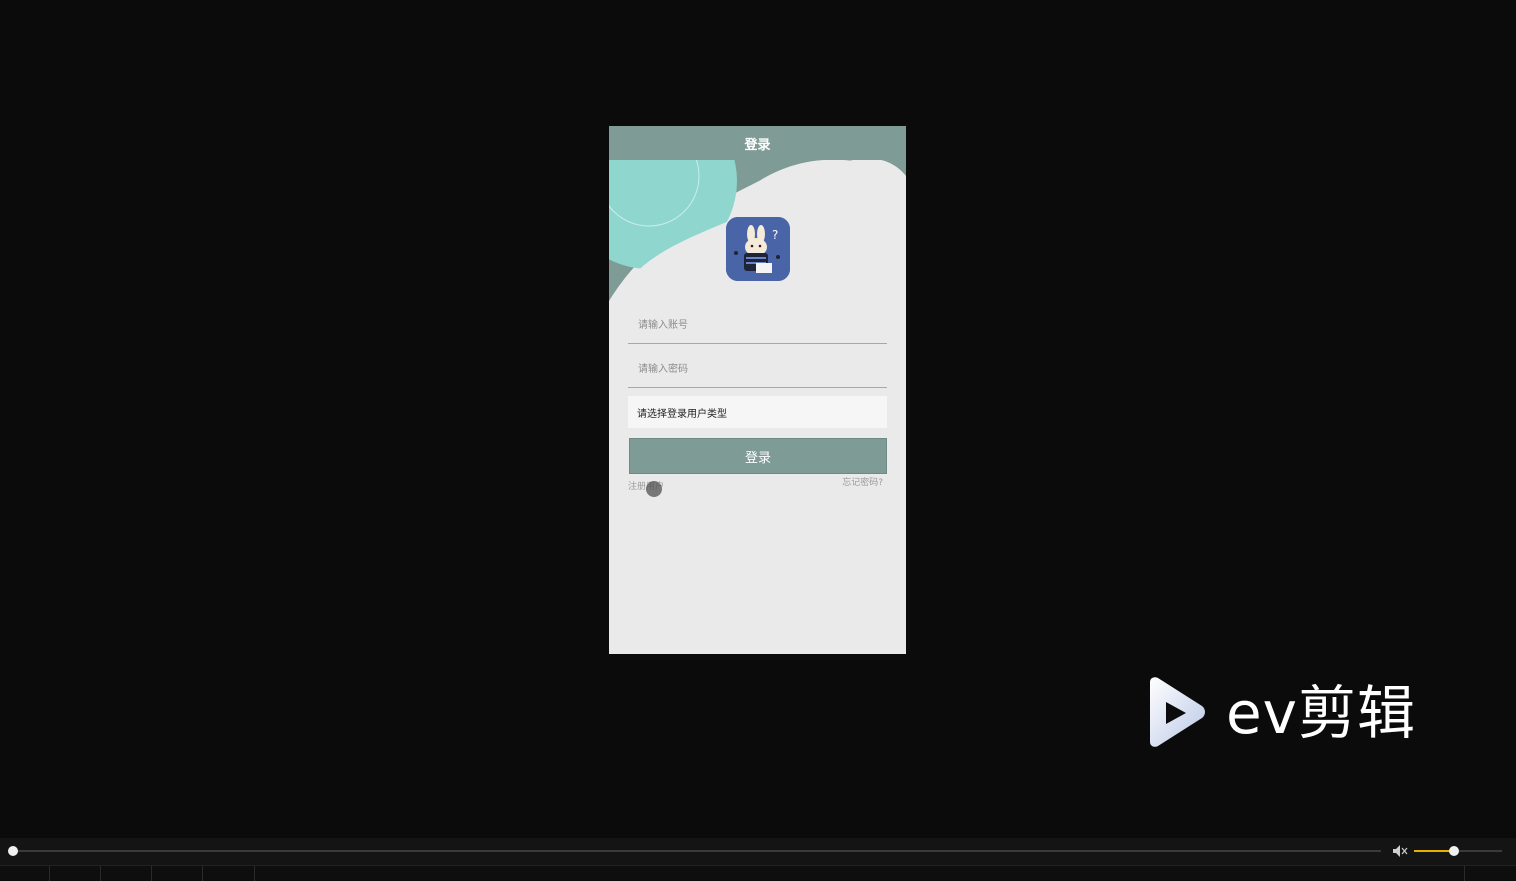  I want to click on login-button: 登录, so click(758, 456).